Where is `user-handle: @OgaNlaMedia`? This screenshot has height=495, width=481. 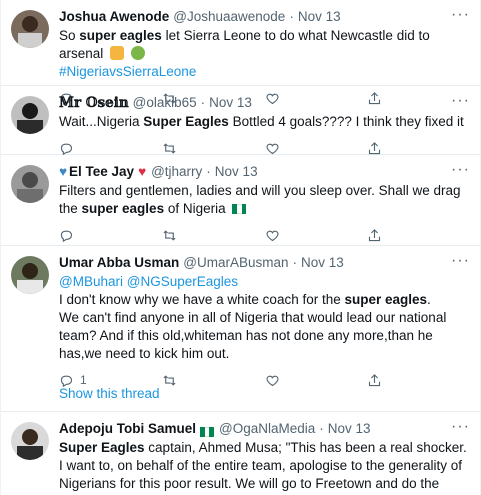
user-handle: @OgaNlaMedia is located at coordinates (267, 429).